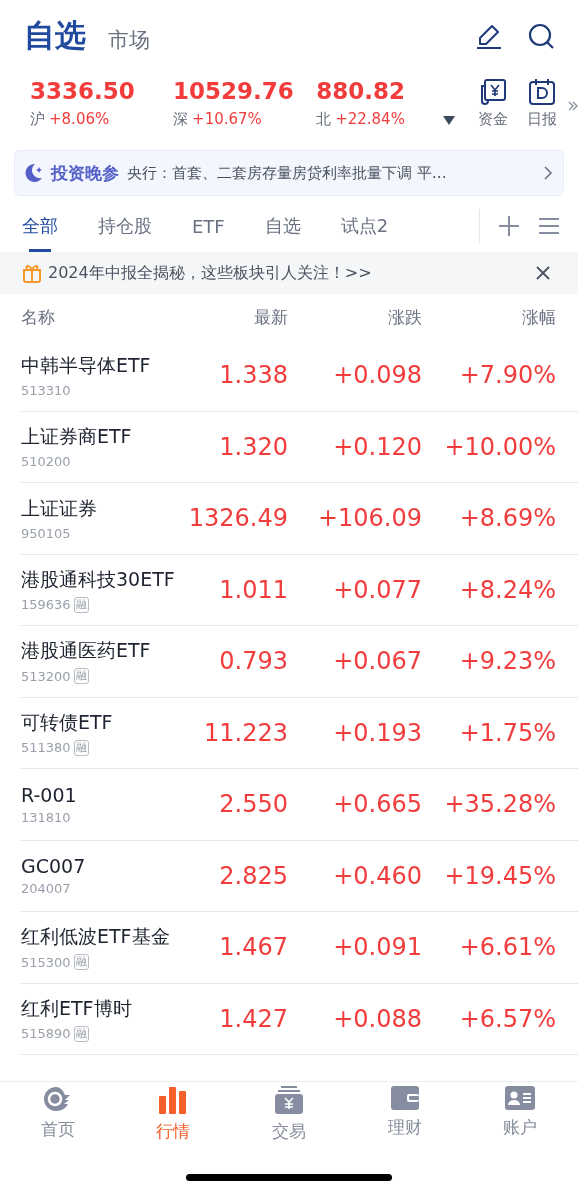  What do you see at coordinates (253, 1018) in the screenshot?
I see `latest-price: 1.427` at bounding box center [253, 1018].